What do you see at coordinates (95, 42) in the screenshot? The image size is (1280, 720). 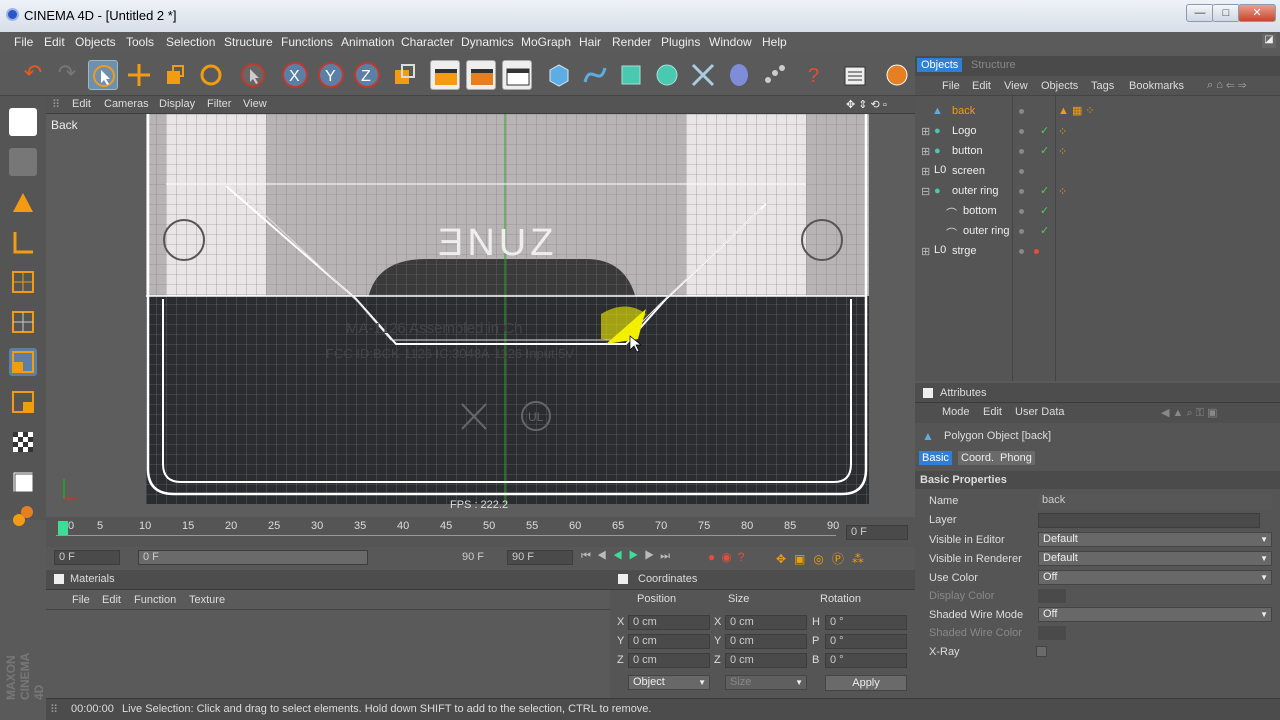 I see `menu-objects: Objects` at bounding box center [95, 42].